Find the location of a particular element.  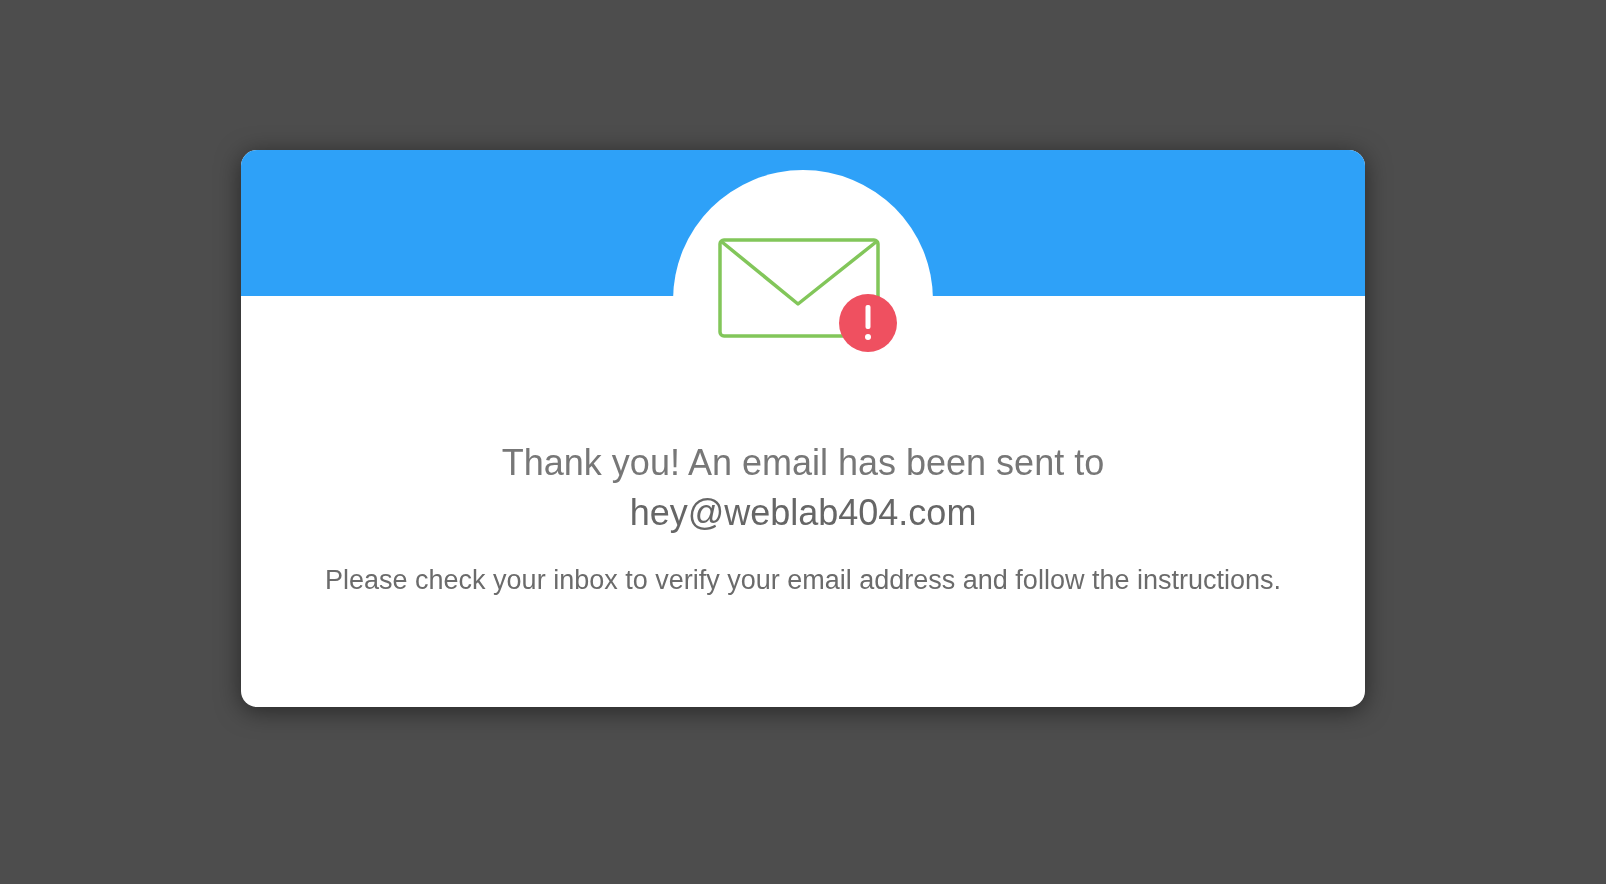

email-address: hey@weblab404.com is located at coordinates (803, 513).